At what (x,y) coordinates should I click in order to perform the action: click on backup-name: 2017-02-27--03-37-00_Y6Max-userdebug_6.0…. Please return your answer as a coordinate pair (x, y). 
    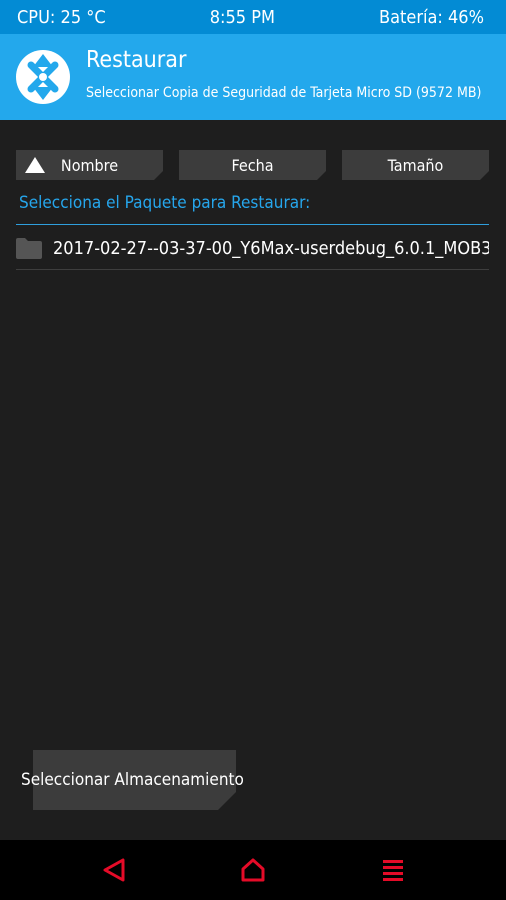
    Looking at the image, I should click on (271, 248).